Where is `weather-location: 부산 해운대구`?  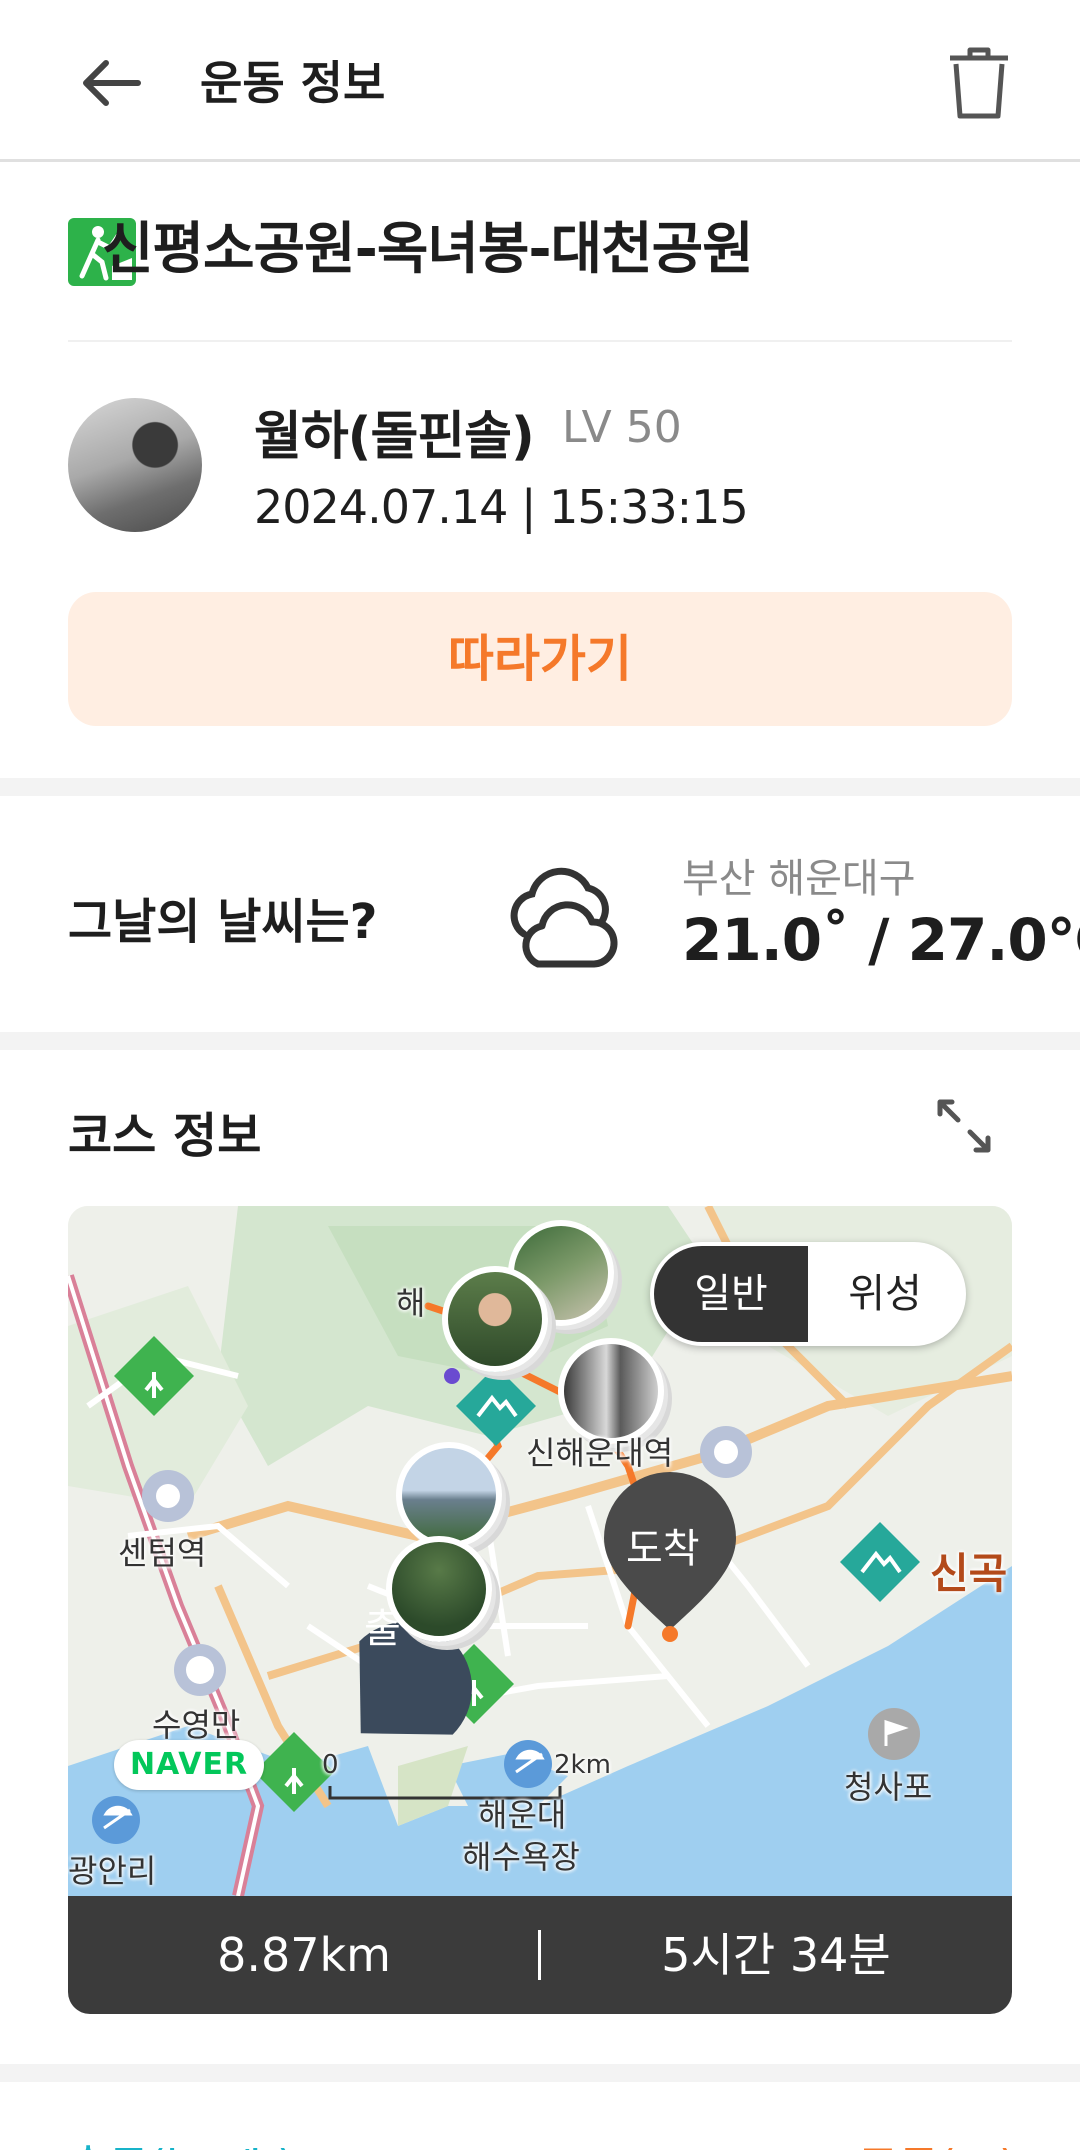 weather-location: 부산 해운대구 is located at coordinates (799, 879).